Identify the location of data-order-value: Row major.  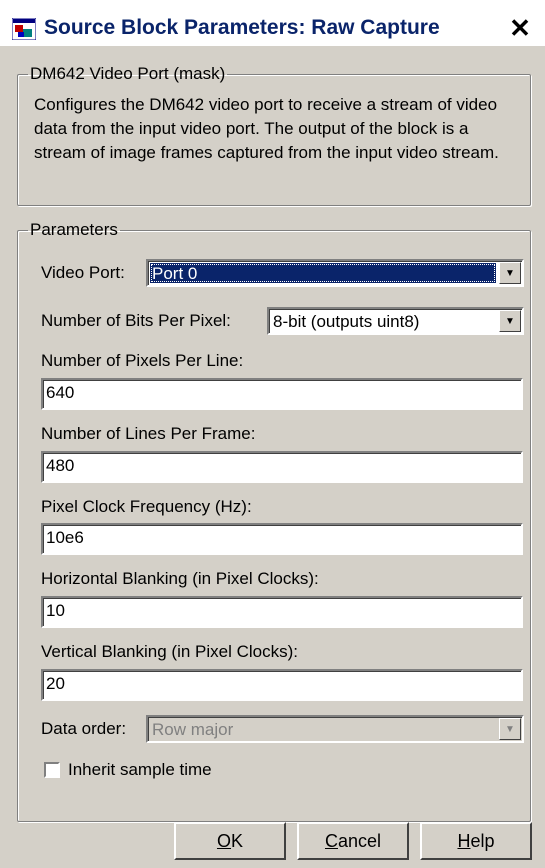
(193, 729).